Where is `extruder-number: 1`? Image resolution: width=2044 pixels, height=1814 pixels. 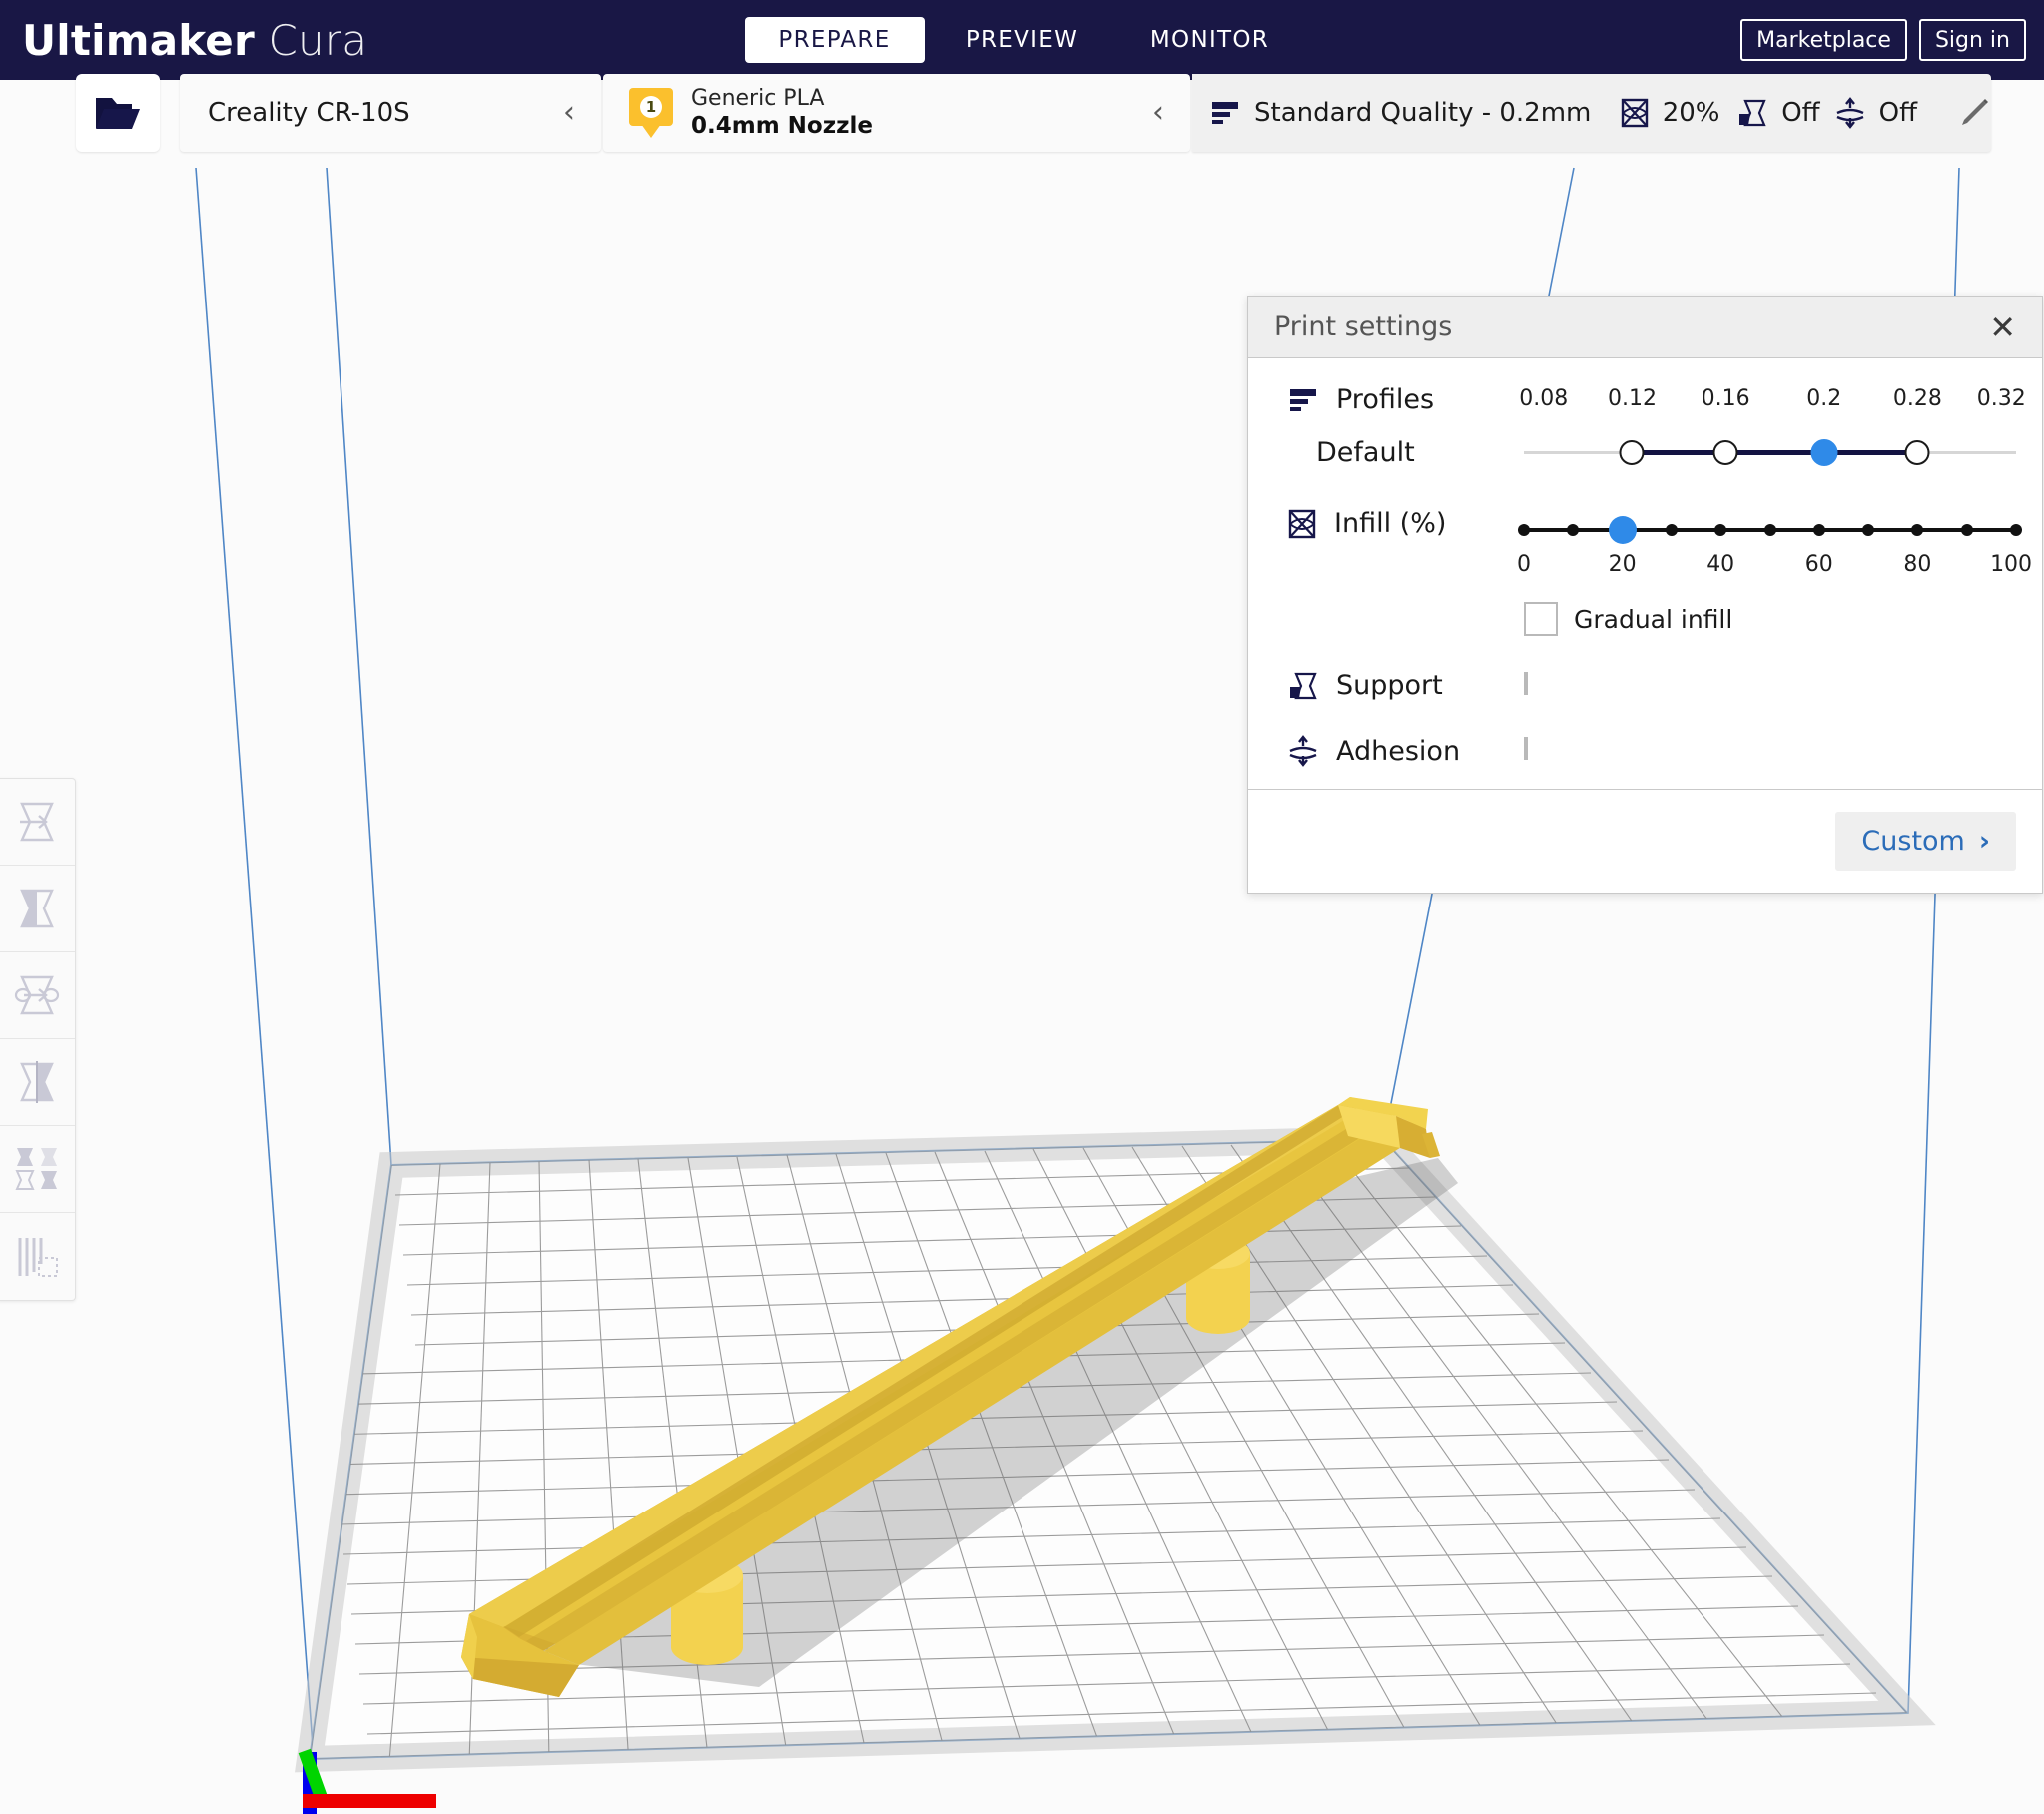 extruder-number: 1 is located at coordinates (651, 107).